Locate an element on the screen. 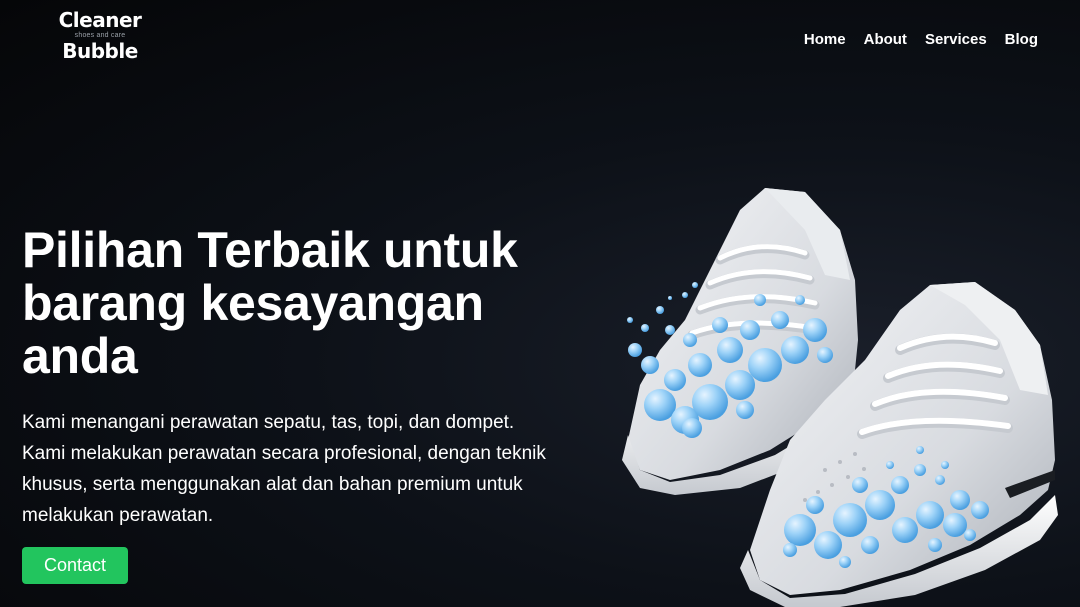 This screenshot has height=607, width=1080. nav-home: Home is located at coordinates (825, 39).